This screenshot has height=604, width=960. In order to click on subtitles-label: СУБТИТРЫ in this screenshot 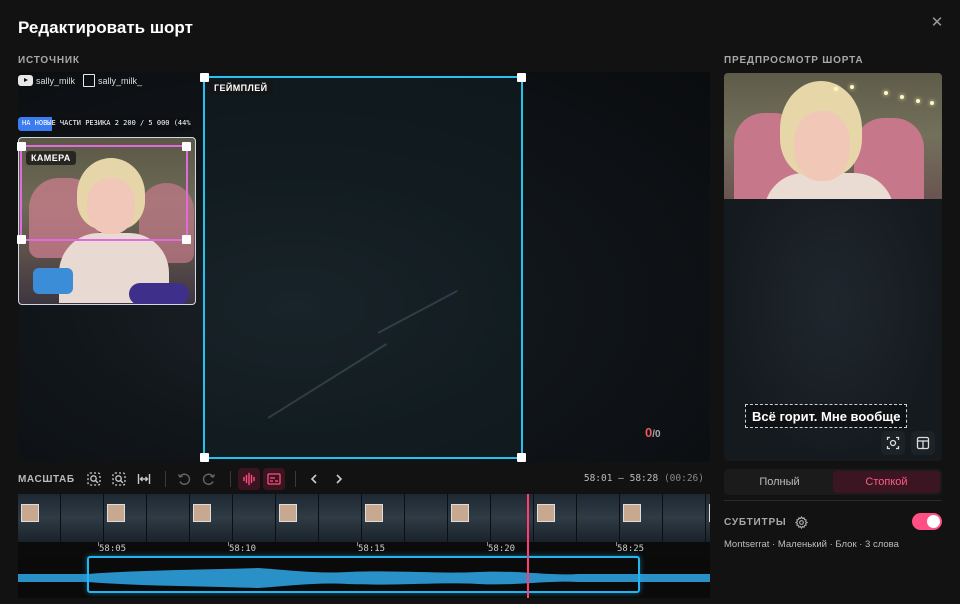, I will do `click(755, 522)`.